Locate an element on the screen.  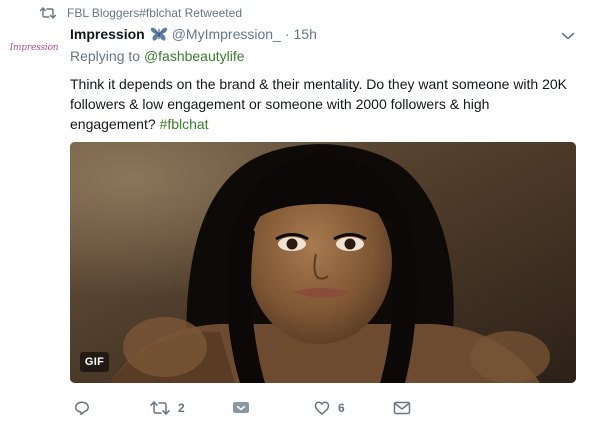
reply-button is located at coordinates (86, 408).